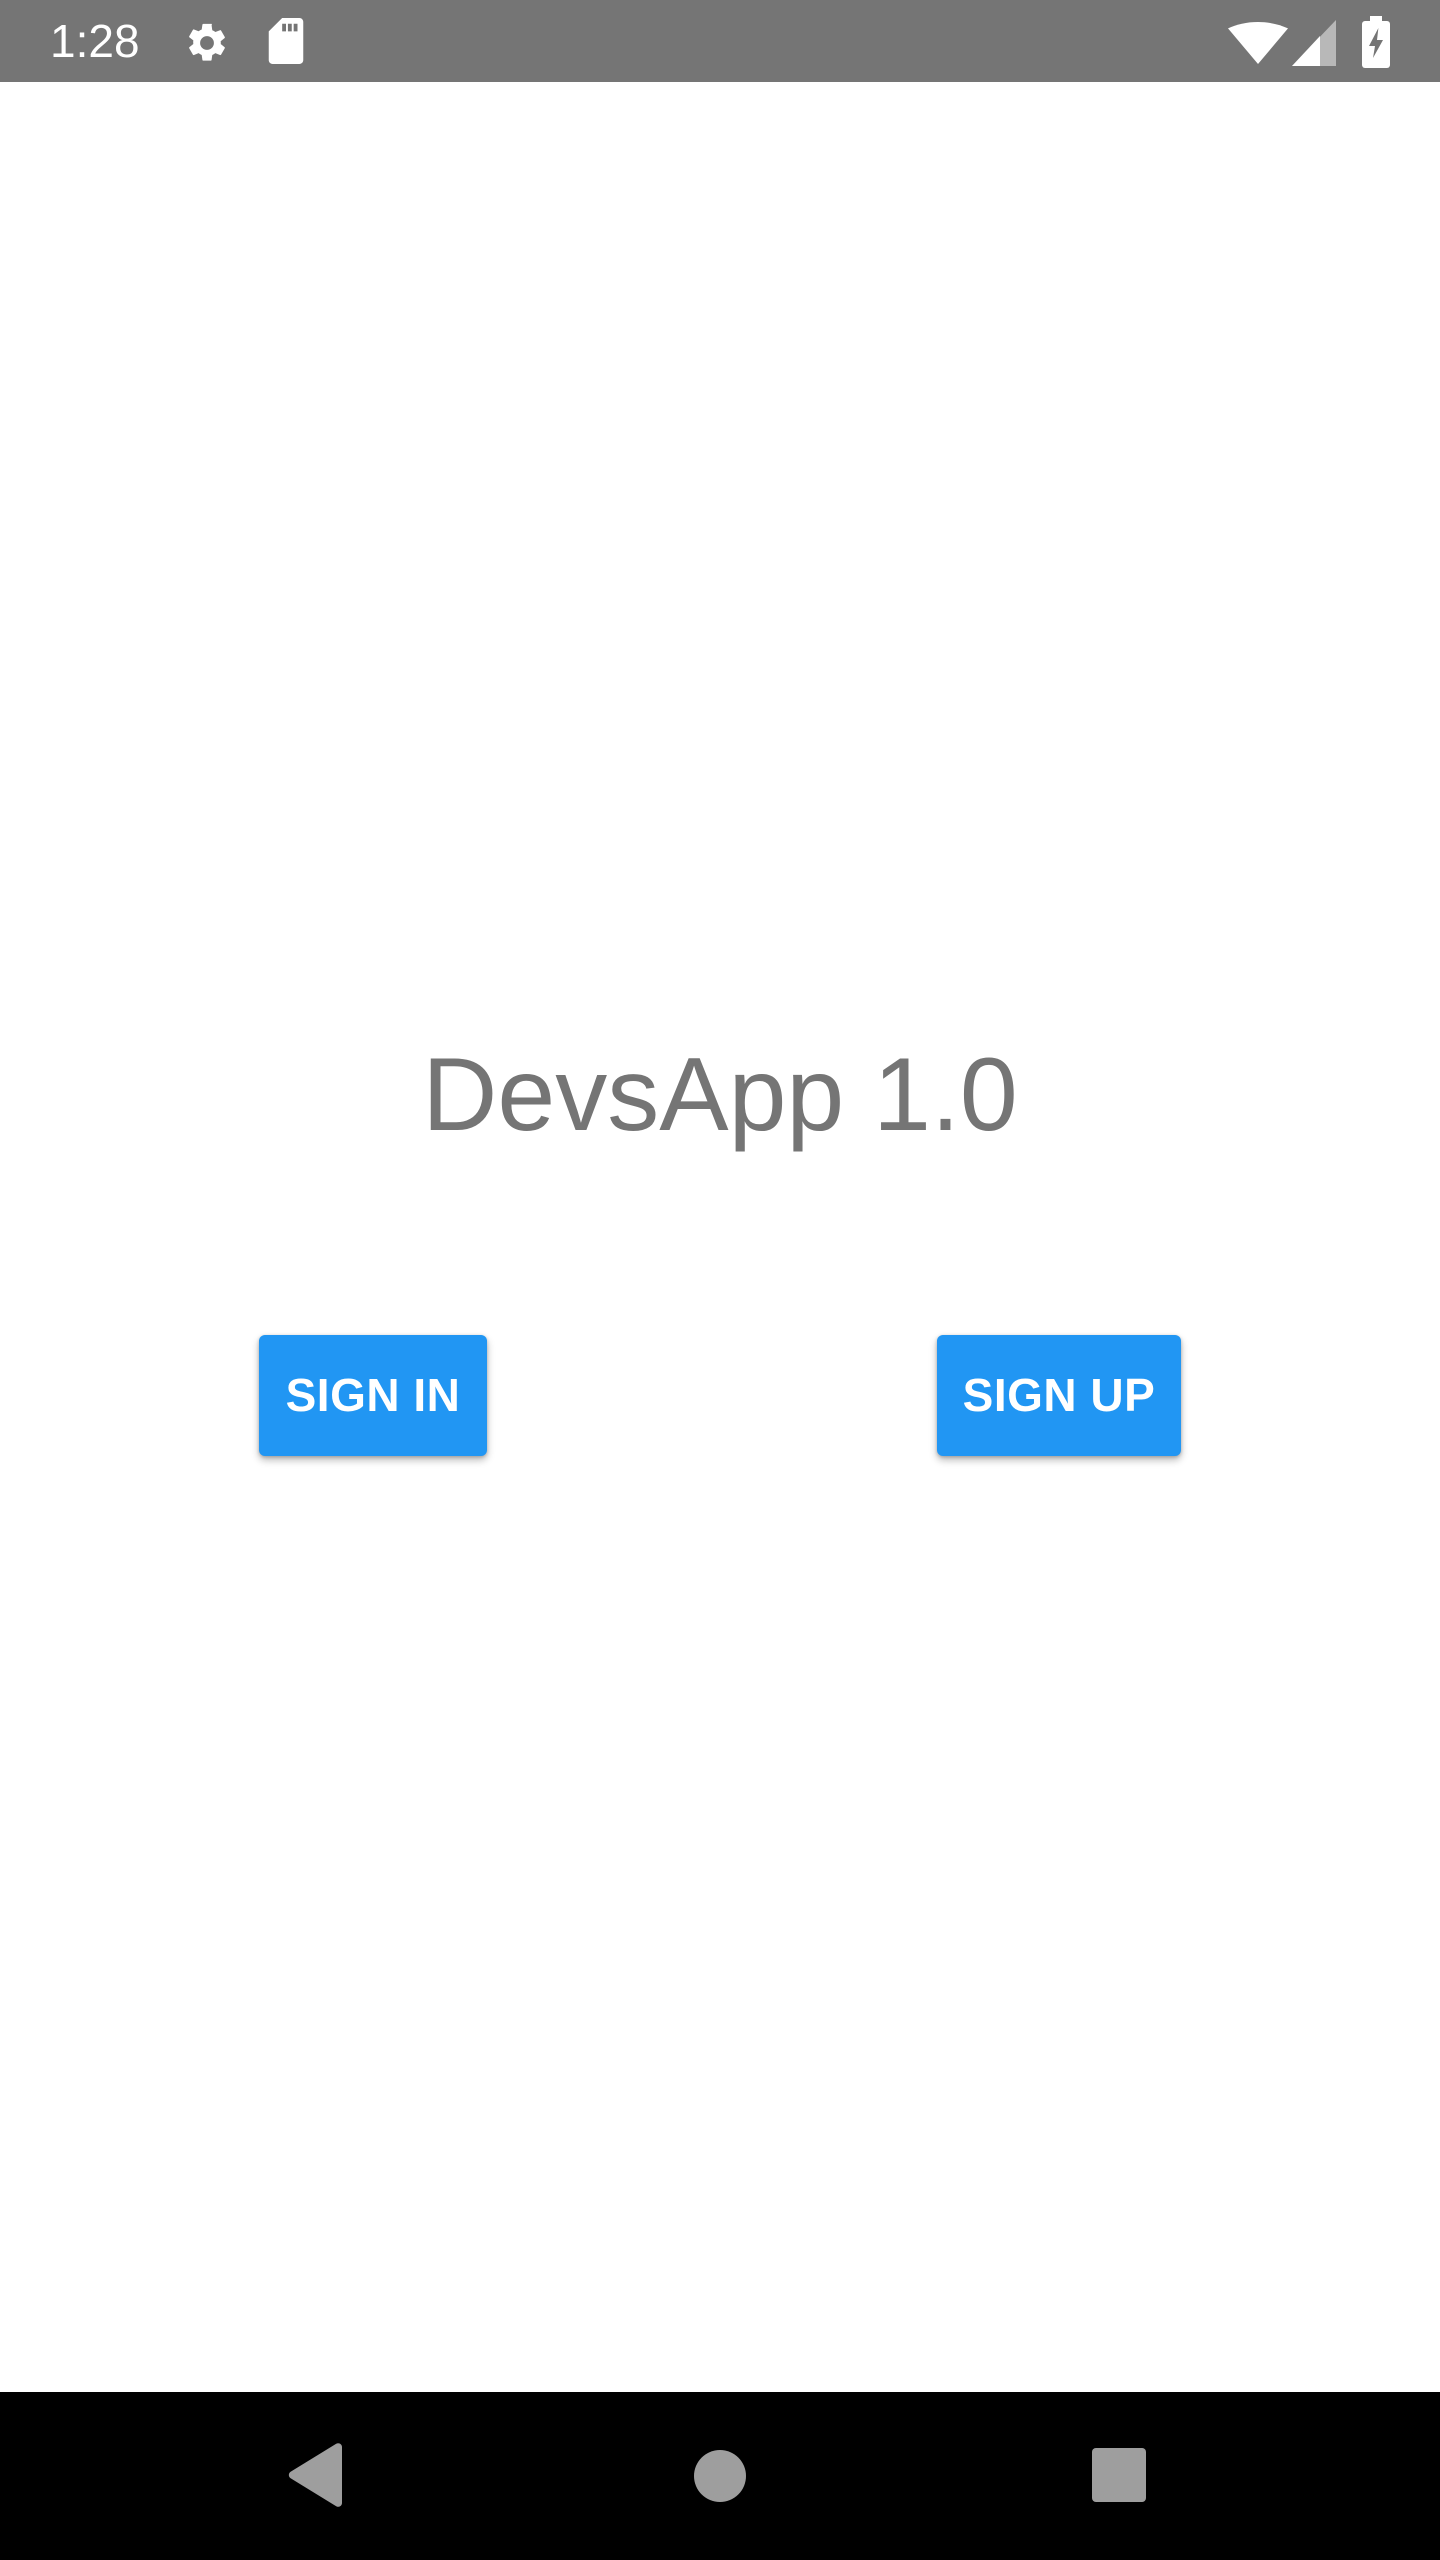 This screenshot has width=1440, height=2560. I want to click on wifi-icon, so click(1258, 43).